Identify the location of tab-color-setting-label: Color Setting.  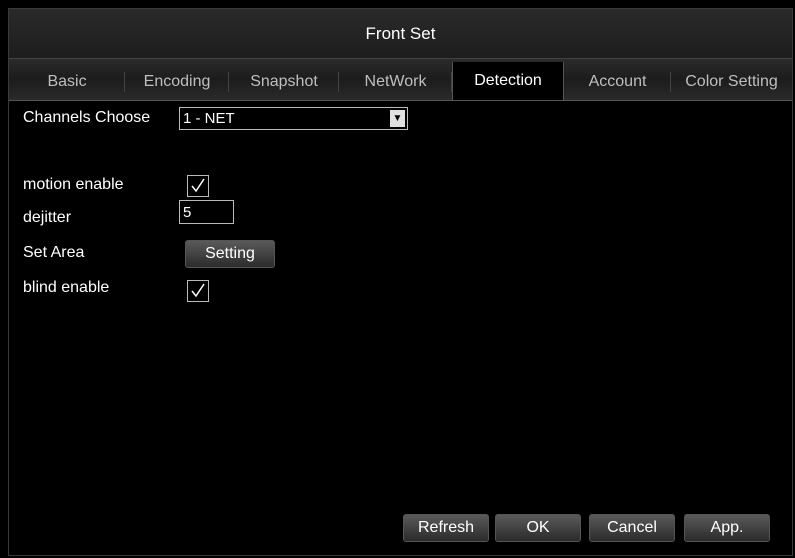
(731, 81).